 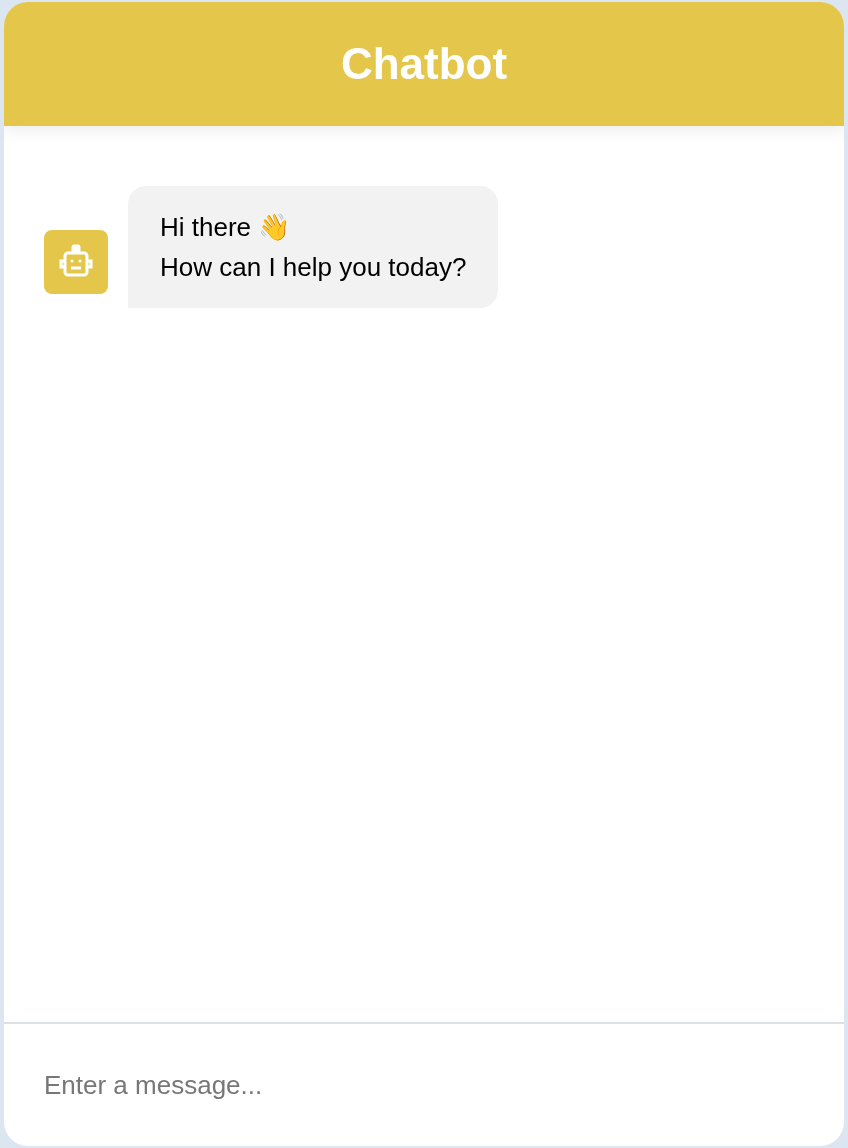 I want to click on chat-title: Chatbot, so click(x=424, y=64).